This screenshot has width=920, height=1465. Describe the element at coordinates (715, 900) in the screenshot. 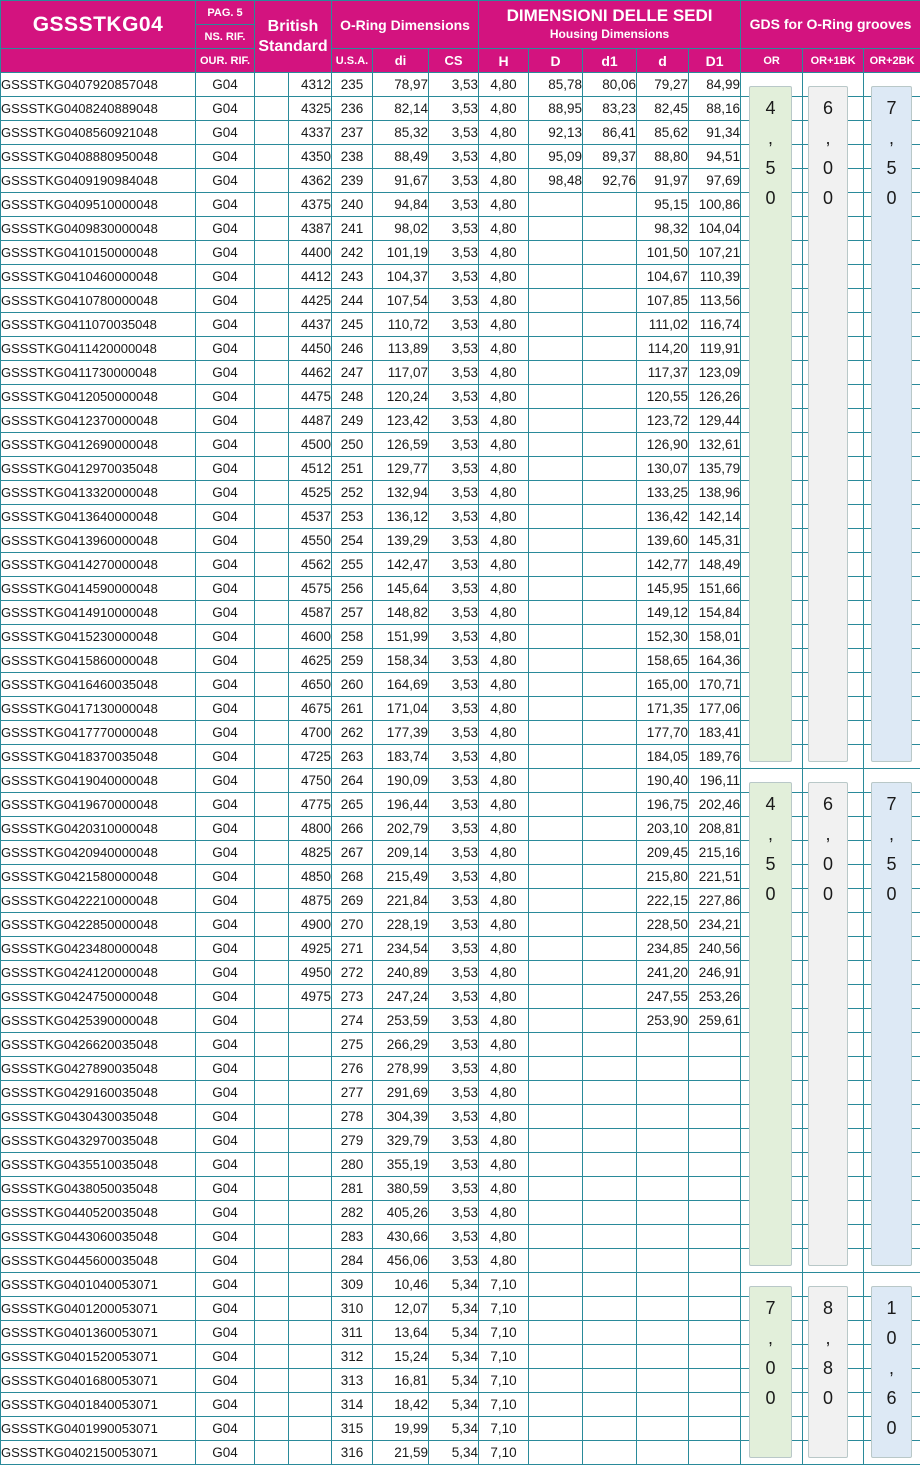

I see `groove-D1: 227,86` at that location.